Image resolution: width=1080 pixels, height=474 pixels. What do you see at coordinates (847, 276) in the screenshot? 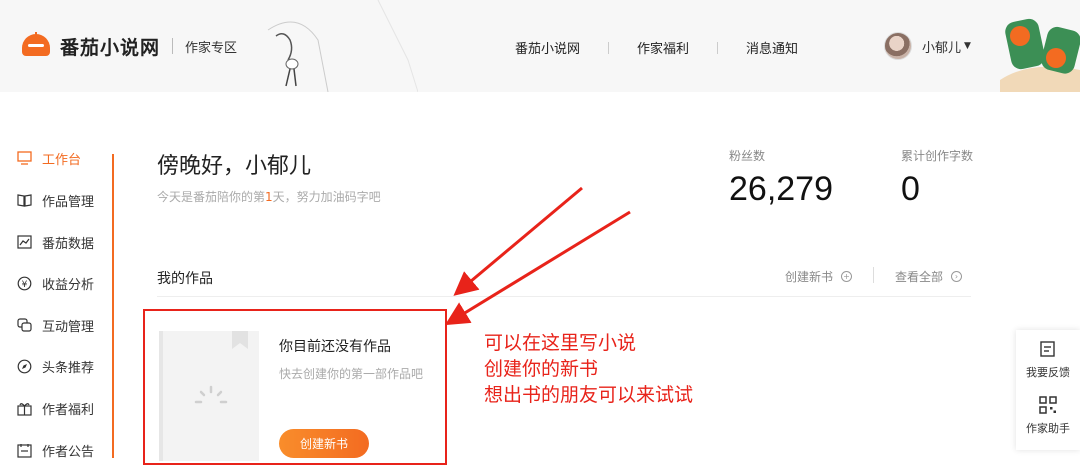
I see `plus-circle-icon: +` at bounding box center [847, 276].